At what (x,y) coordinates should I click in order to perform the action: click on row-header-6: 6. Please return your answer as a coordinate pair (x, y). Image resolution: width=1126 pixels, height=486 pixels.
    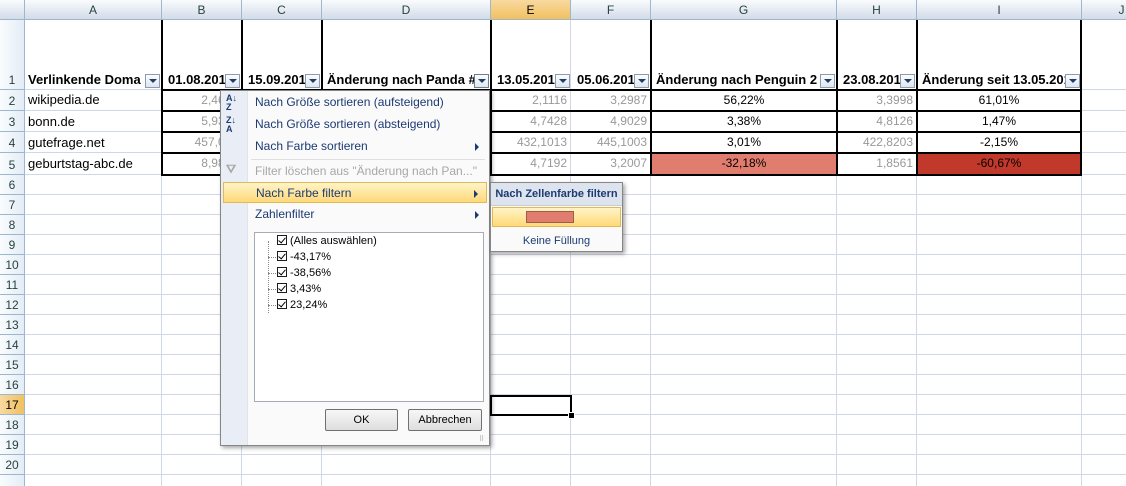
    Looking at the image, I should click on (12, 185).